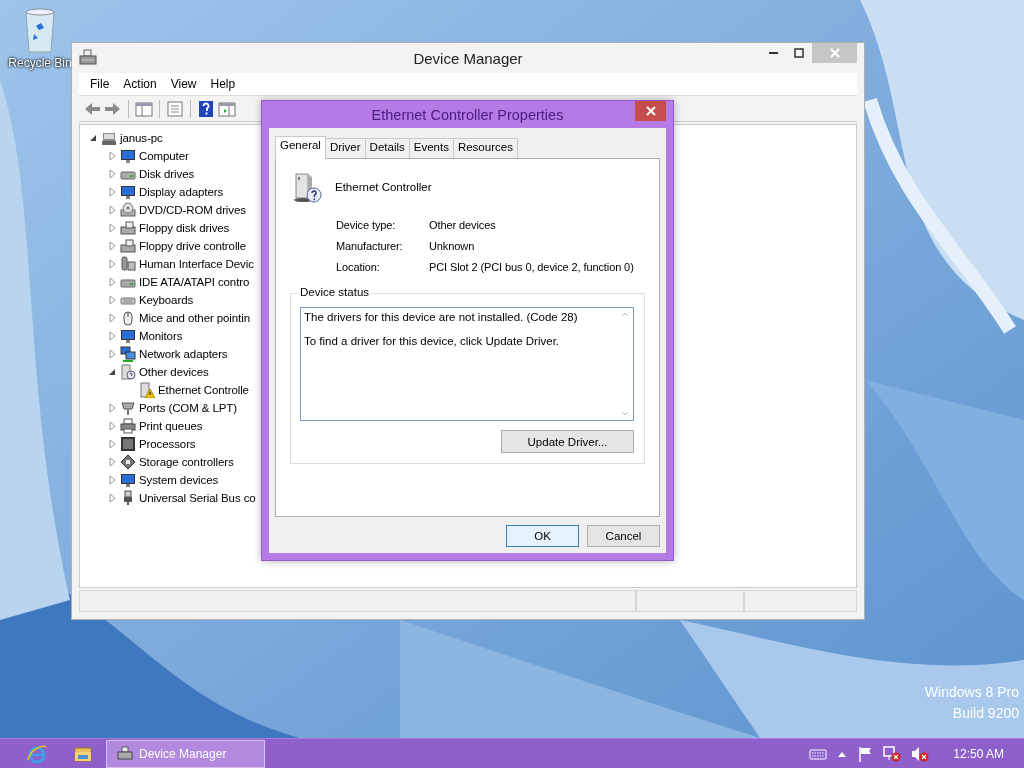 The width and height of the screenshot is (1024, 768). Describe the element at coordinates (978, 753) in the screenshot. I see `clock: 12:50 AM` at that location.